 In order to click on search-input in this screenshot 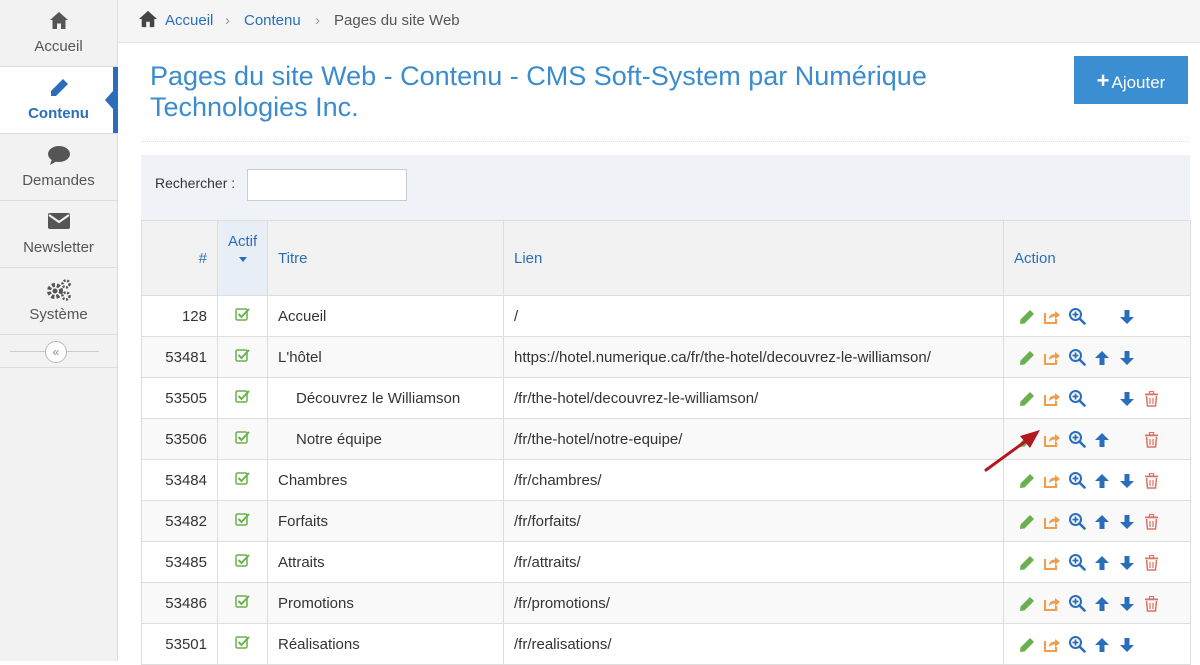, I will do `click(327, 185)`.